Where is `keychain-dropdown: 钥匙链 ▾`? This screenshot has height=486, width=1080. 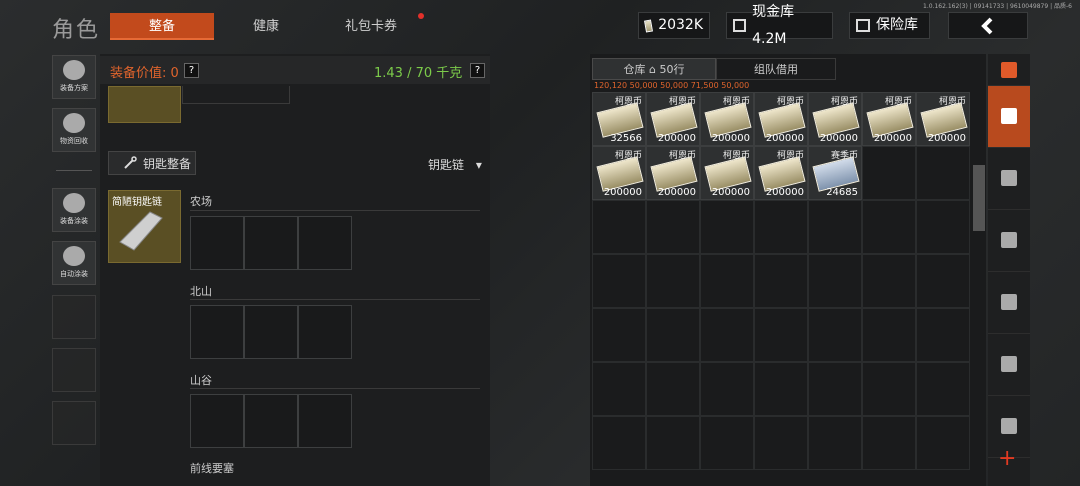 keychain-dropdown: 钥匙链 ▾ is located at coordinates (455, 164).